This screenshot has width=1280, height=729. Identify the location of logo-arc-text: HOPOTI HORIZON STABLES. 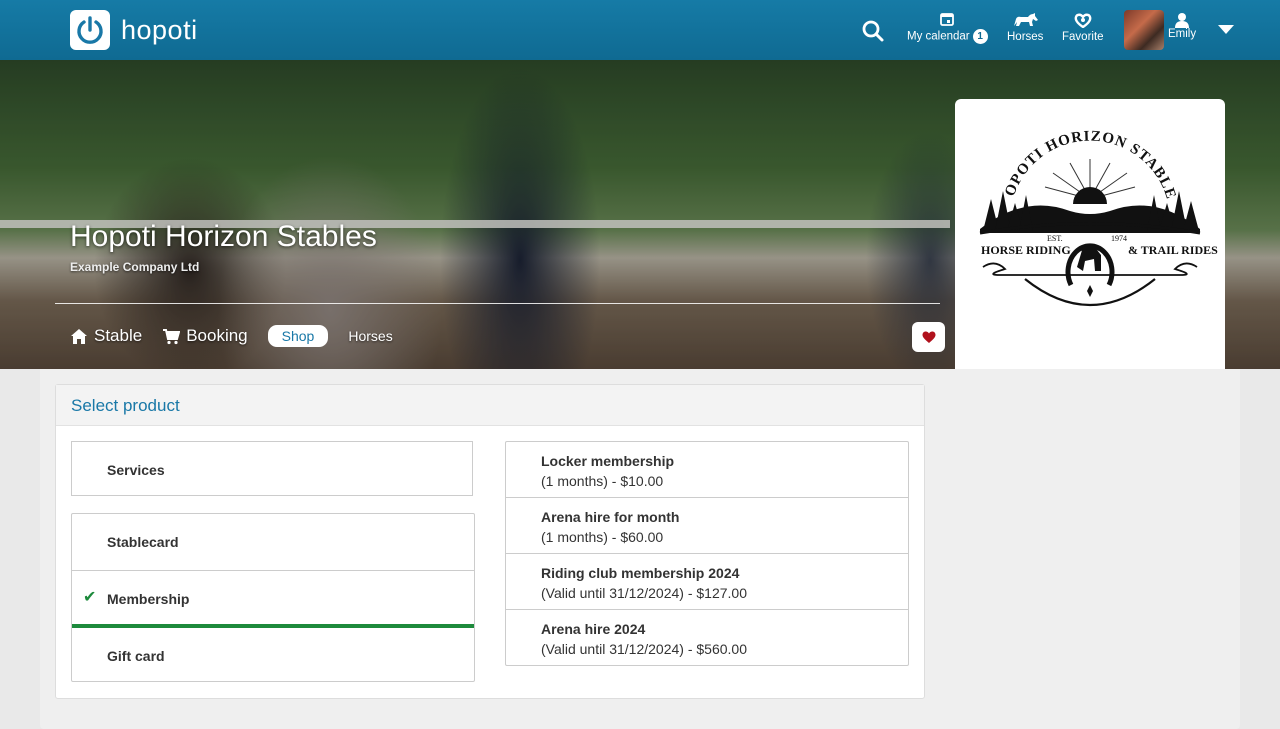
(1063, 144).